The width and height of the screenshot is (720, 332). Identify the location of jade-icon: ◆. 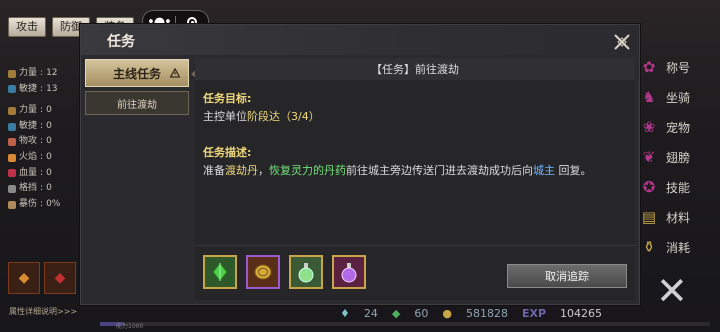
(396, 313).